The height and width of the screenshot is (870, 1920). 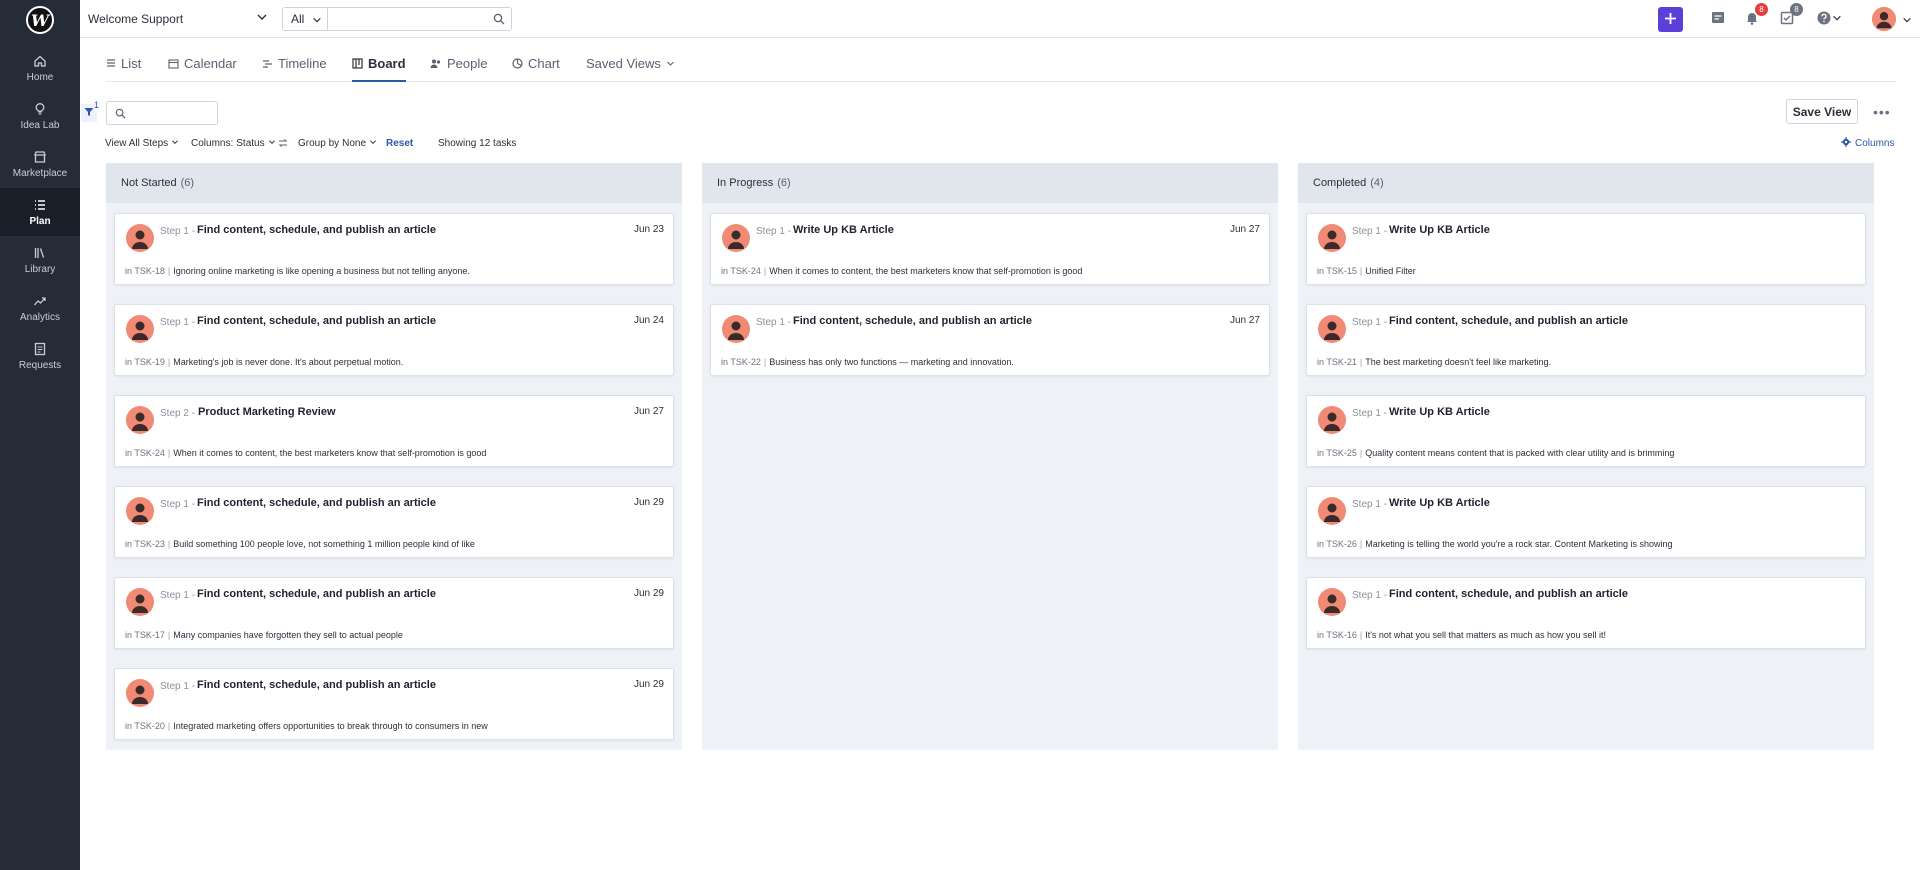 I want to click on chat-icon, so click(x=1718, y=19).